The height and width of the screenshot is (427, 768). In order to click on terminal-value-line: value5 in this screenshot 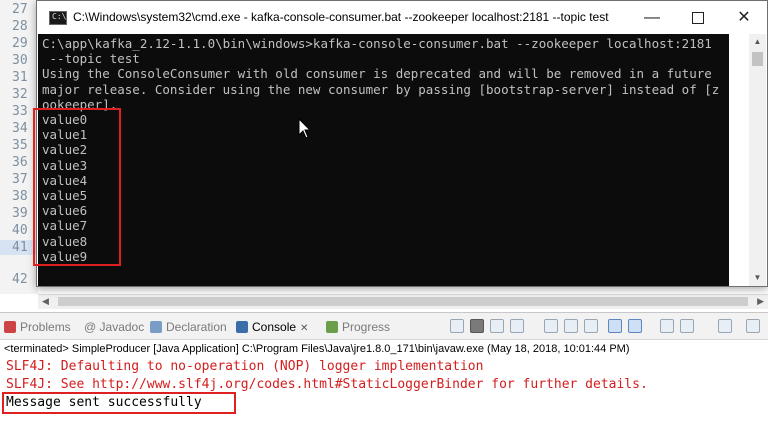, I will do `click(65, 196)`.